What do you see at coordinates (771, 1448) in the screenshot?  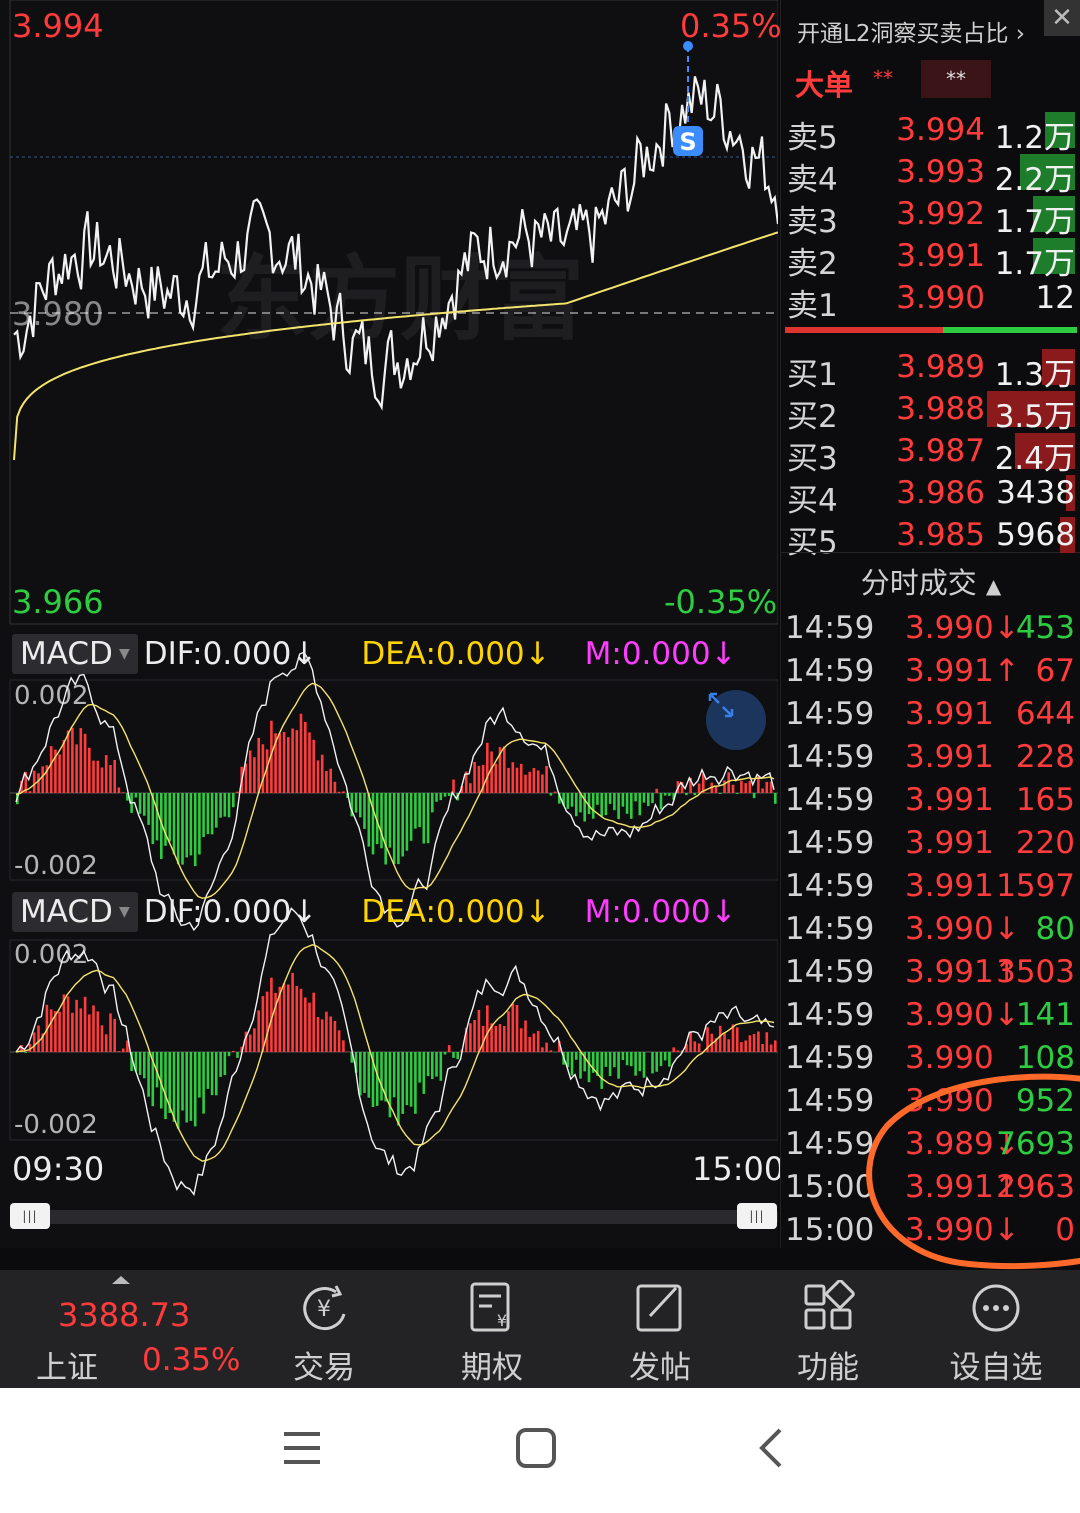 I see `back-icon` at bounding box center [771, 1448].